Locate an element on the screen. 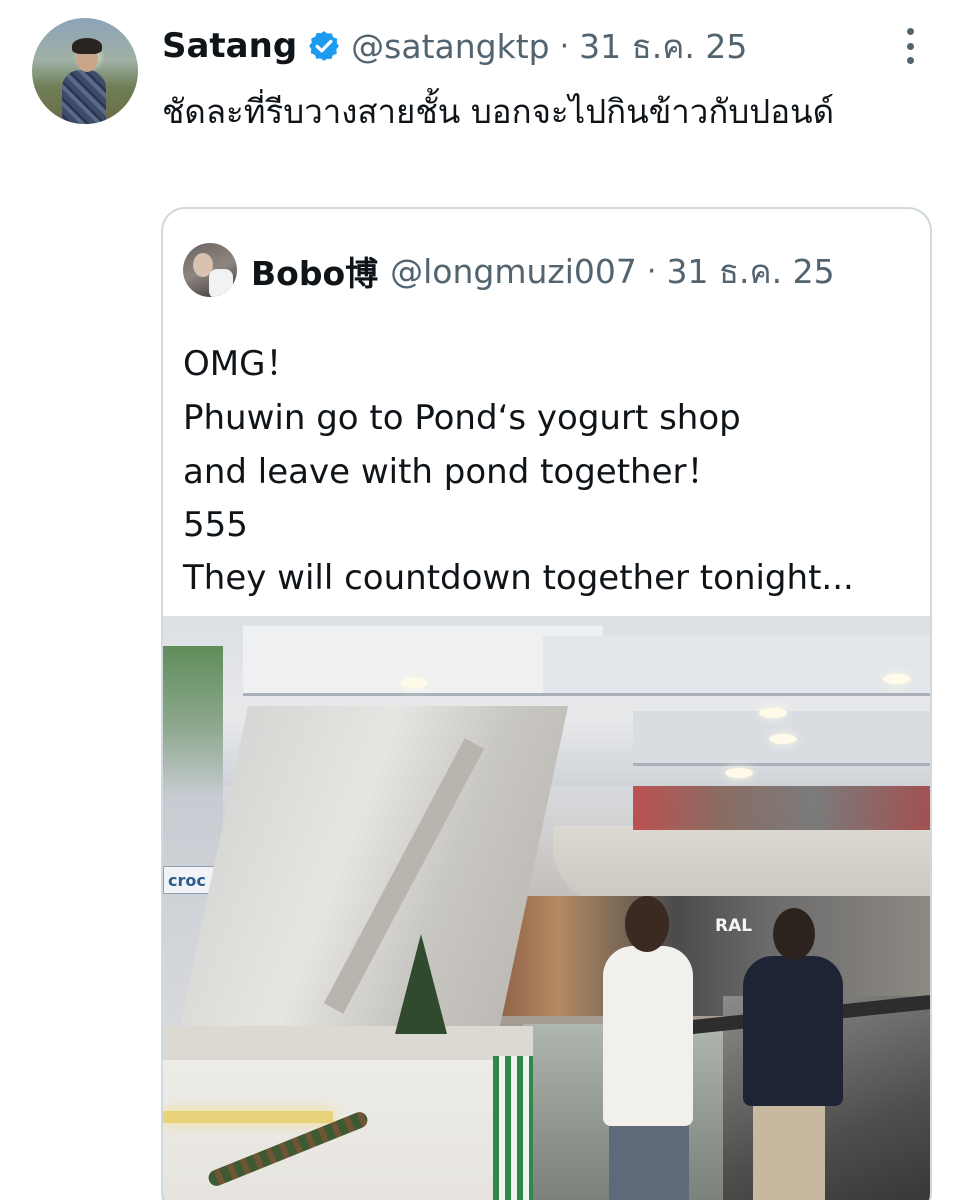 The image size is (964, 1200). quoted-text-line: and leave with pond together！ is located at coordinates (452, 472).